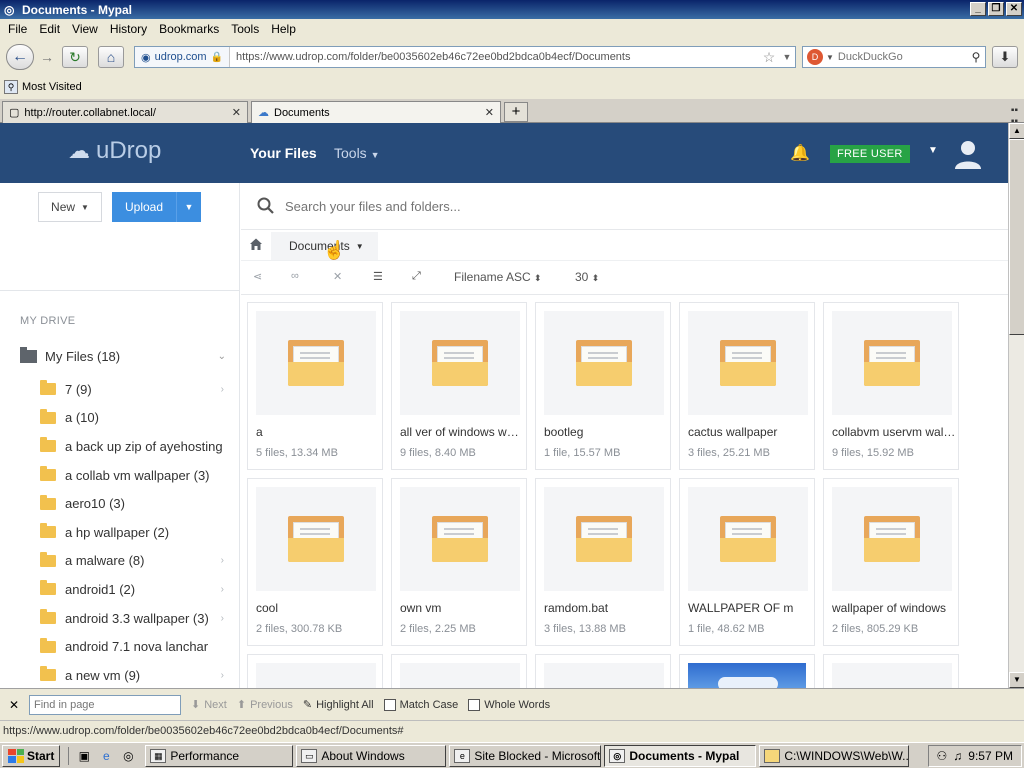 The height and width of the screenshot is (768, 1024). I want to click on folder-card: ramdom.bat 3 files, 13.88 MB, so click(603, 562).